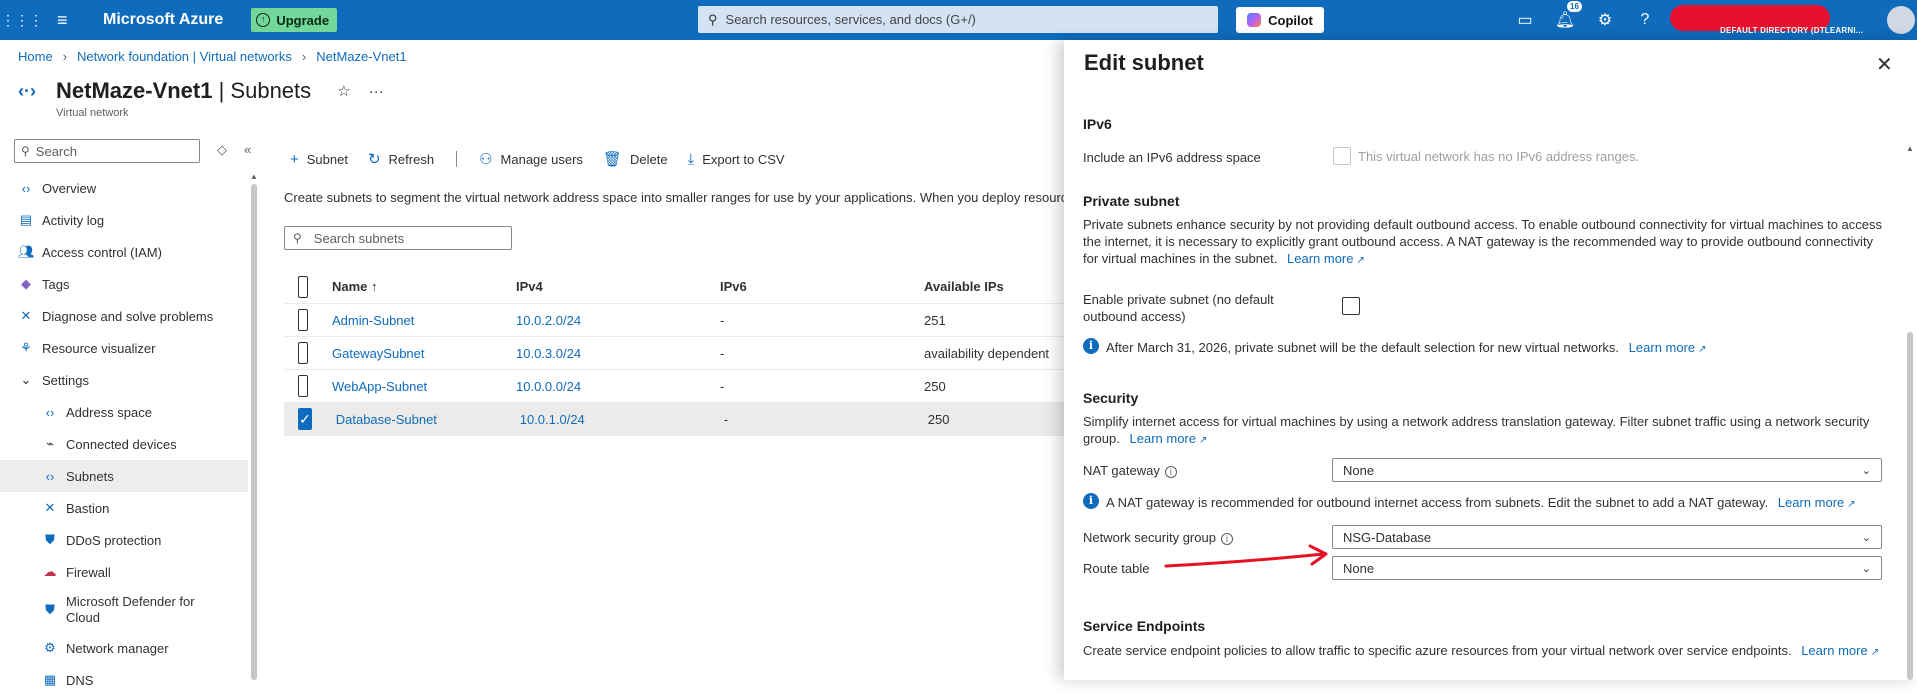  I want to click on subnet-ipv4-link: 10.0.3.0/24, so click(618, 353).